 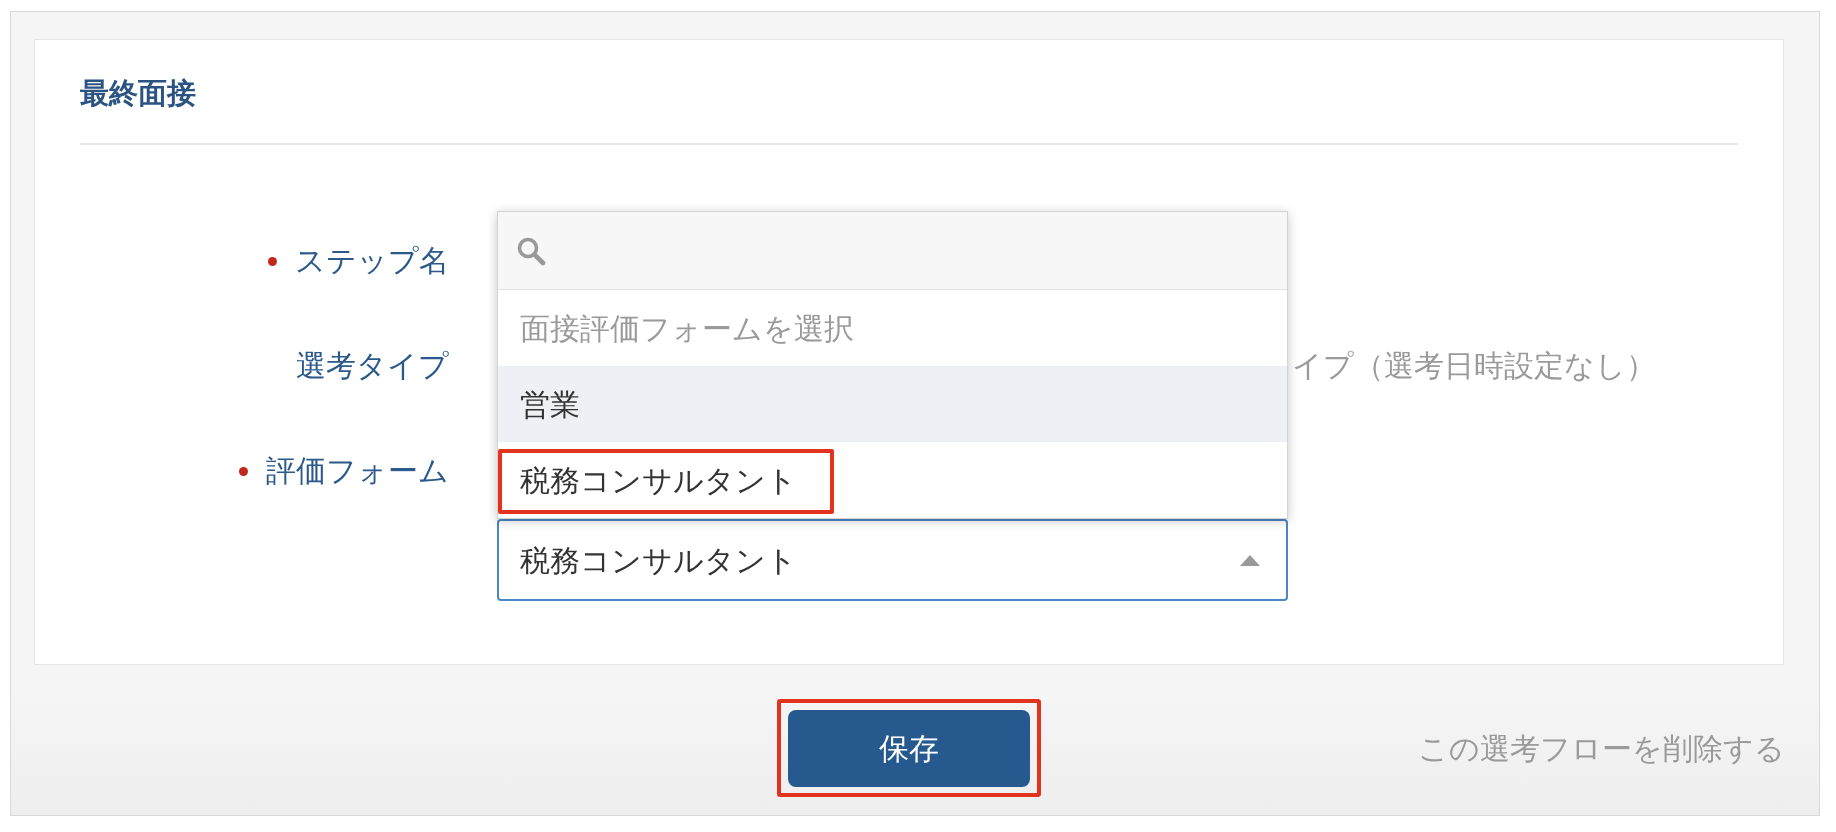 I want to click on field-label: 選考タイプ, so click(x=372, y=366).